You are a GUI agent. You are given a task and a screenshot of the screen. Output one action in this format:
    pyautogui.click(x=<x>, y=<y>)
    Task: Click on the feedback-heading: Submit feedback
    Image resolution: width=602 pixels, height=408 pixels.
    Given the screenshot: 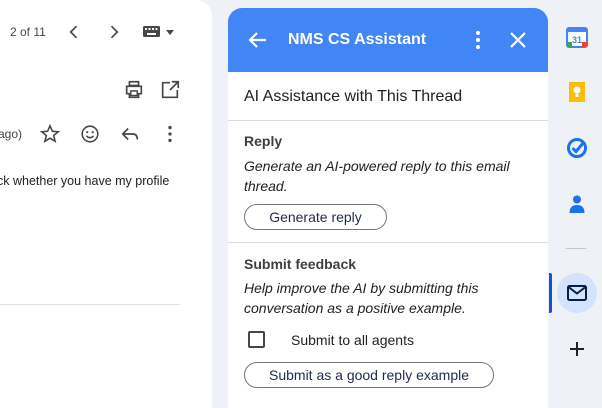 What is the action you would take?
    pyautogui.click(x=300, y=264)
    